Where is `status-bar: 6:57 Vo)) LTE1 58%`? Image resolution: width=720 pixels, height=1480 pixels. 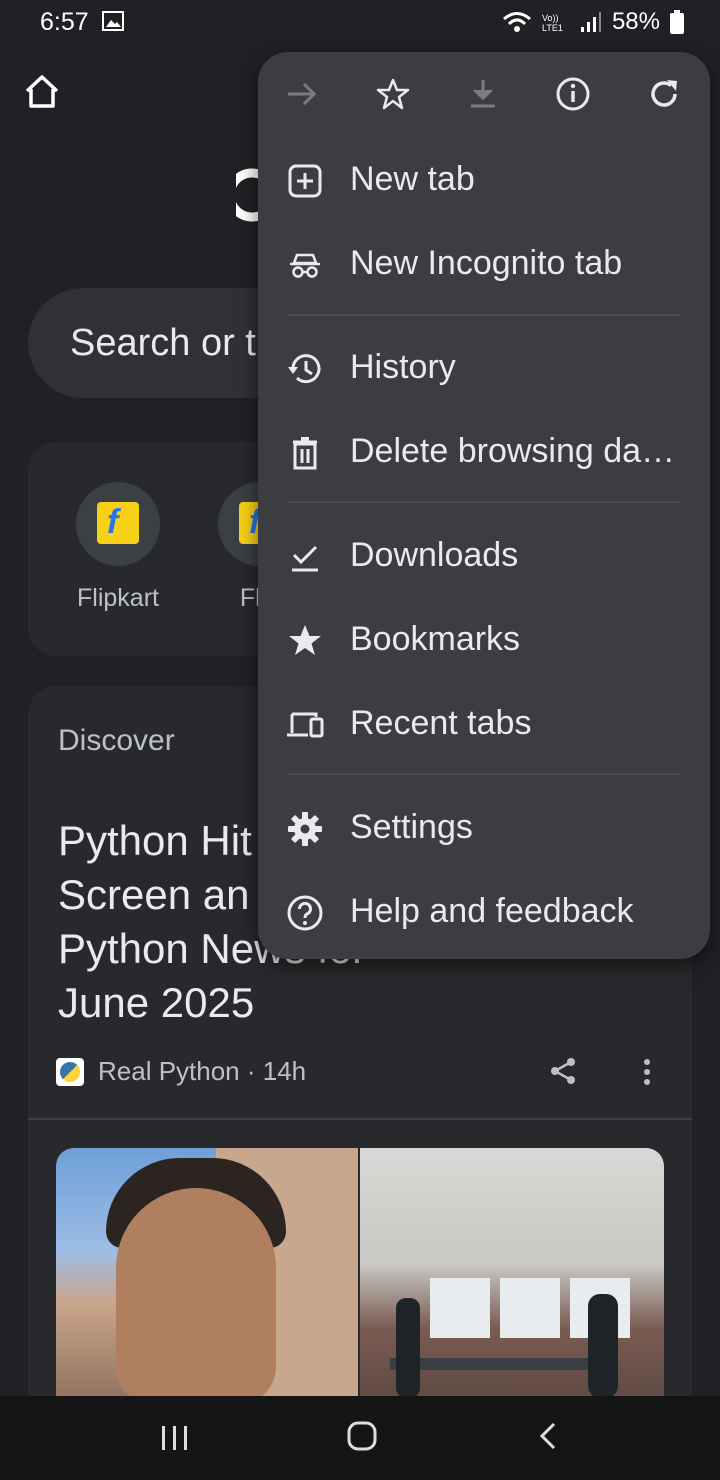
status-bar: 6:57 Vo)) LTE1 58% is located at coordinates (360, 22).